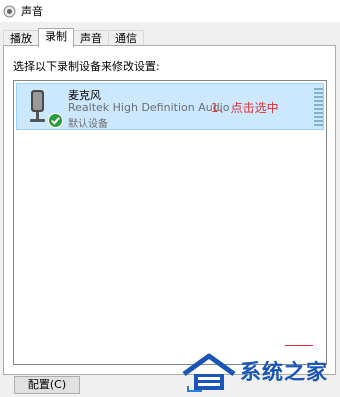 This screenshot has width=340, height=397. I want to click on watermark-text: 系统之家, so click(284, 372).